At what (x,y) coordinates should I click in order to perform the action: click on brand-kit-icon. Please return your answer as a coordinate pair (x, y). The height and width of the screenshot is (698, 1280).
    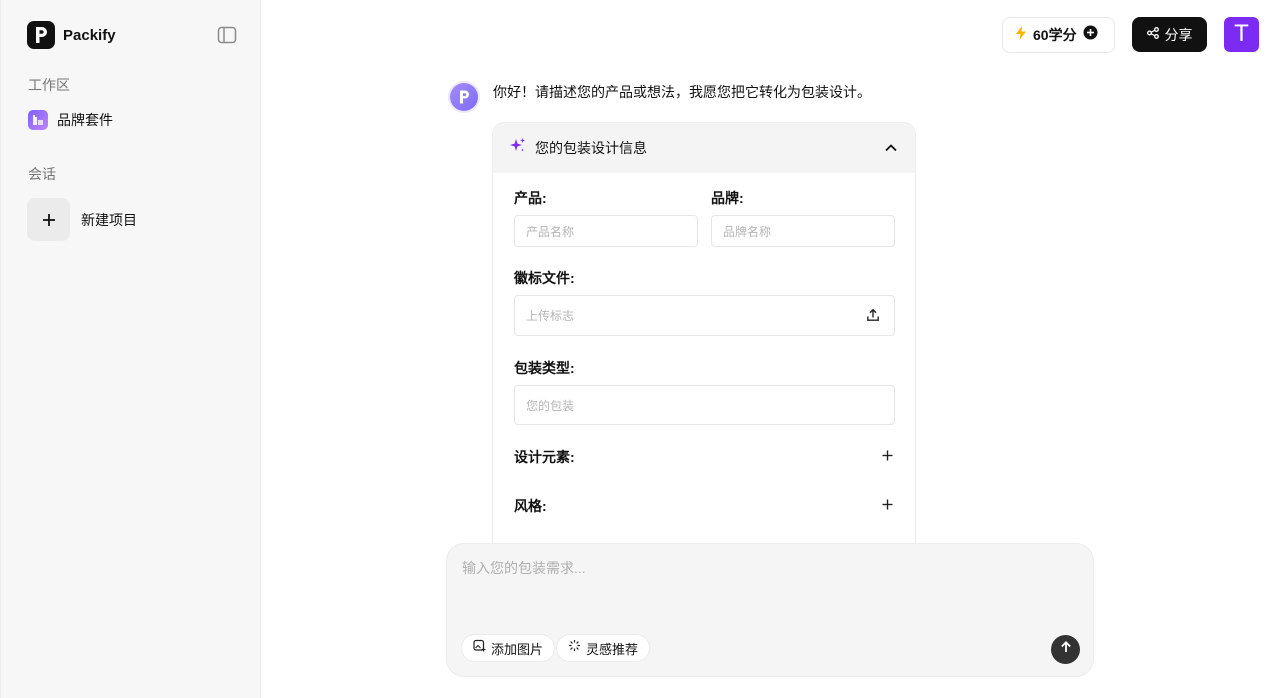
    Looking at the image, I should click on (38, 120).